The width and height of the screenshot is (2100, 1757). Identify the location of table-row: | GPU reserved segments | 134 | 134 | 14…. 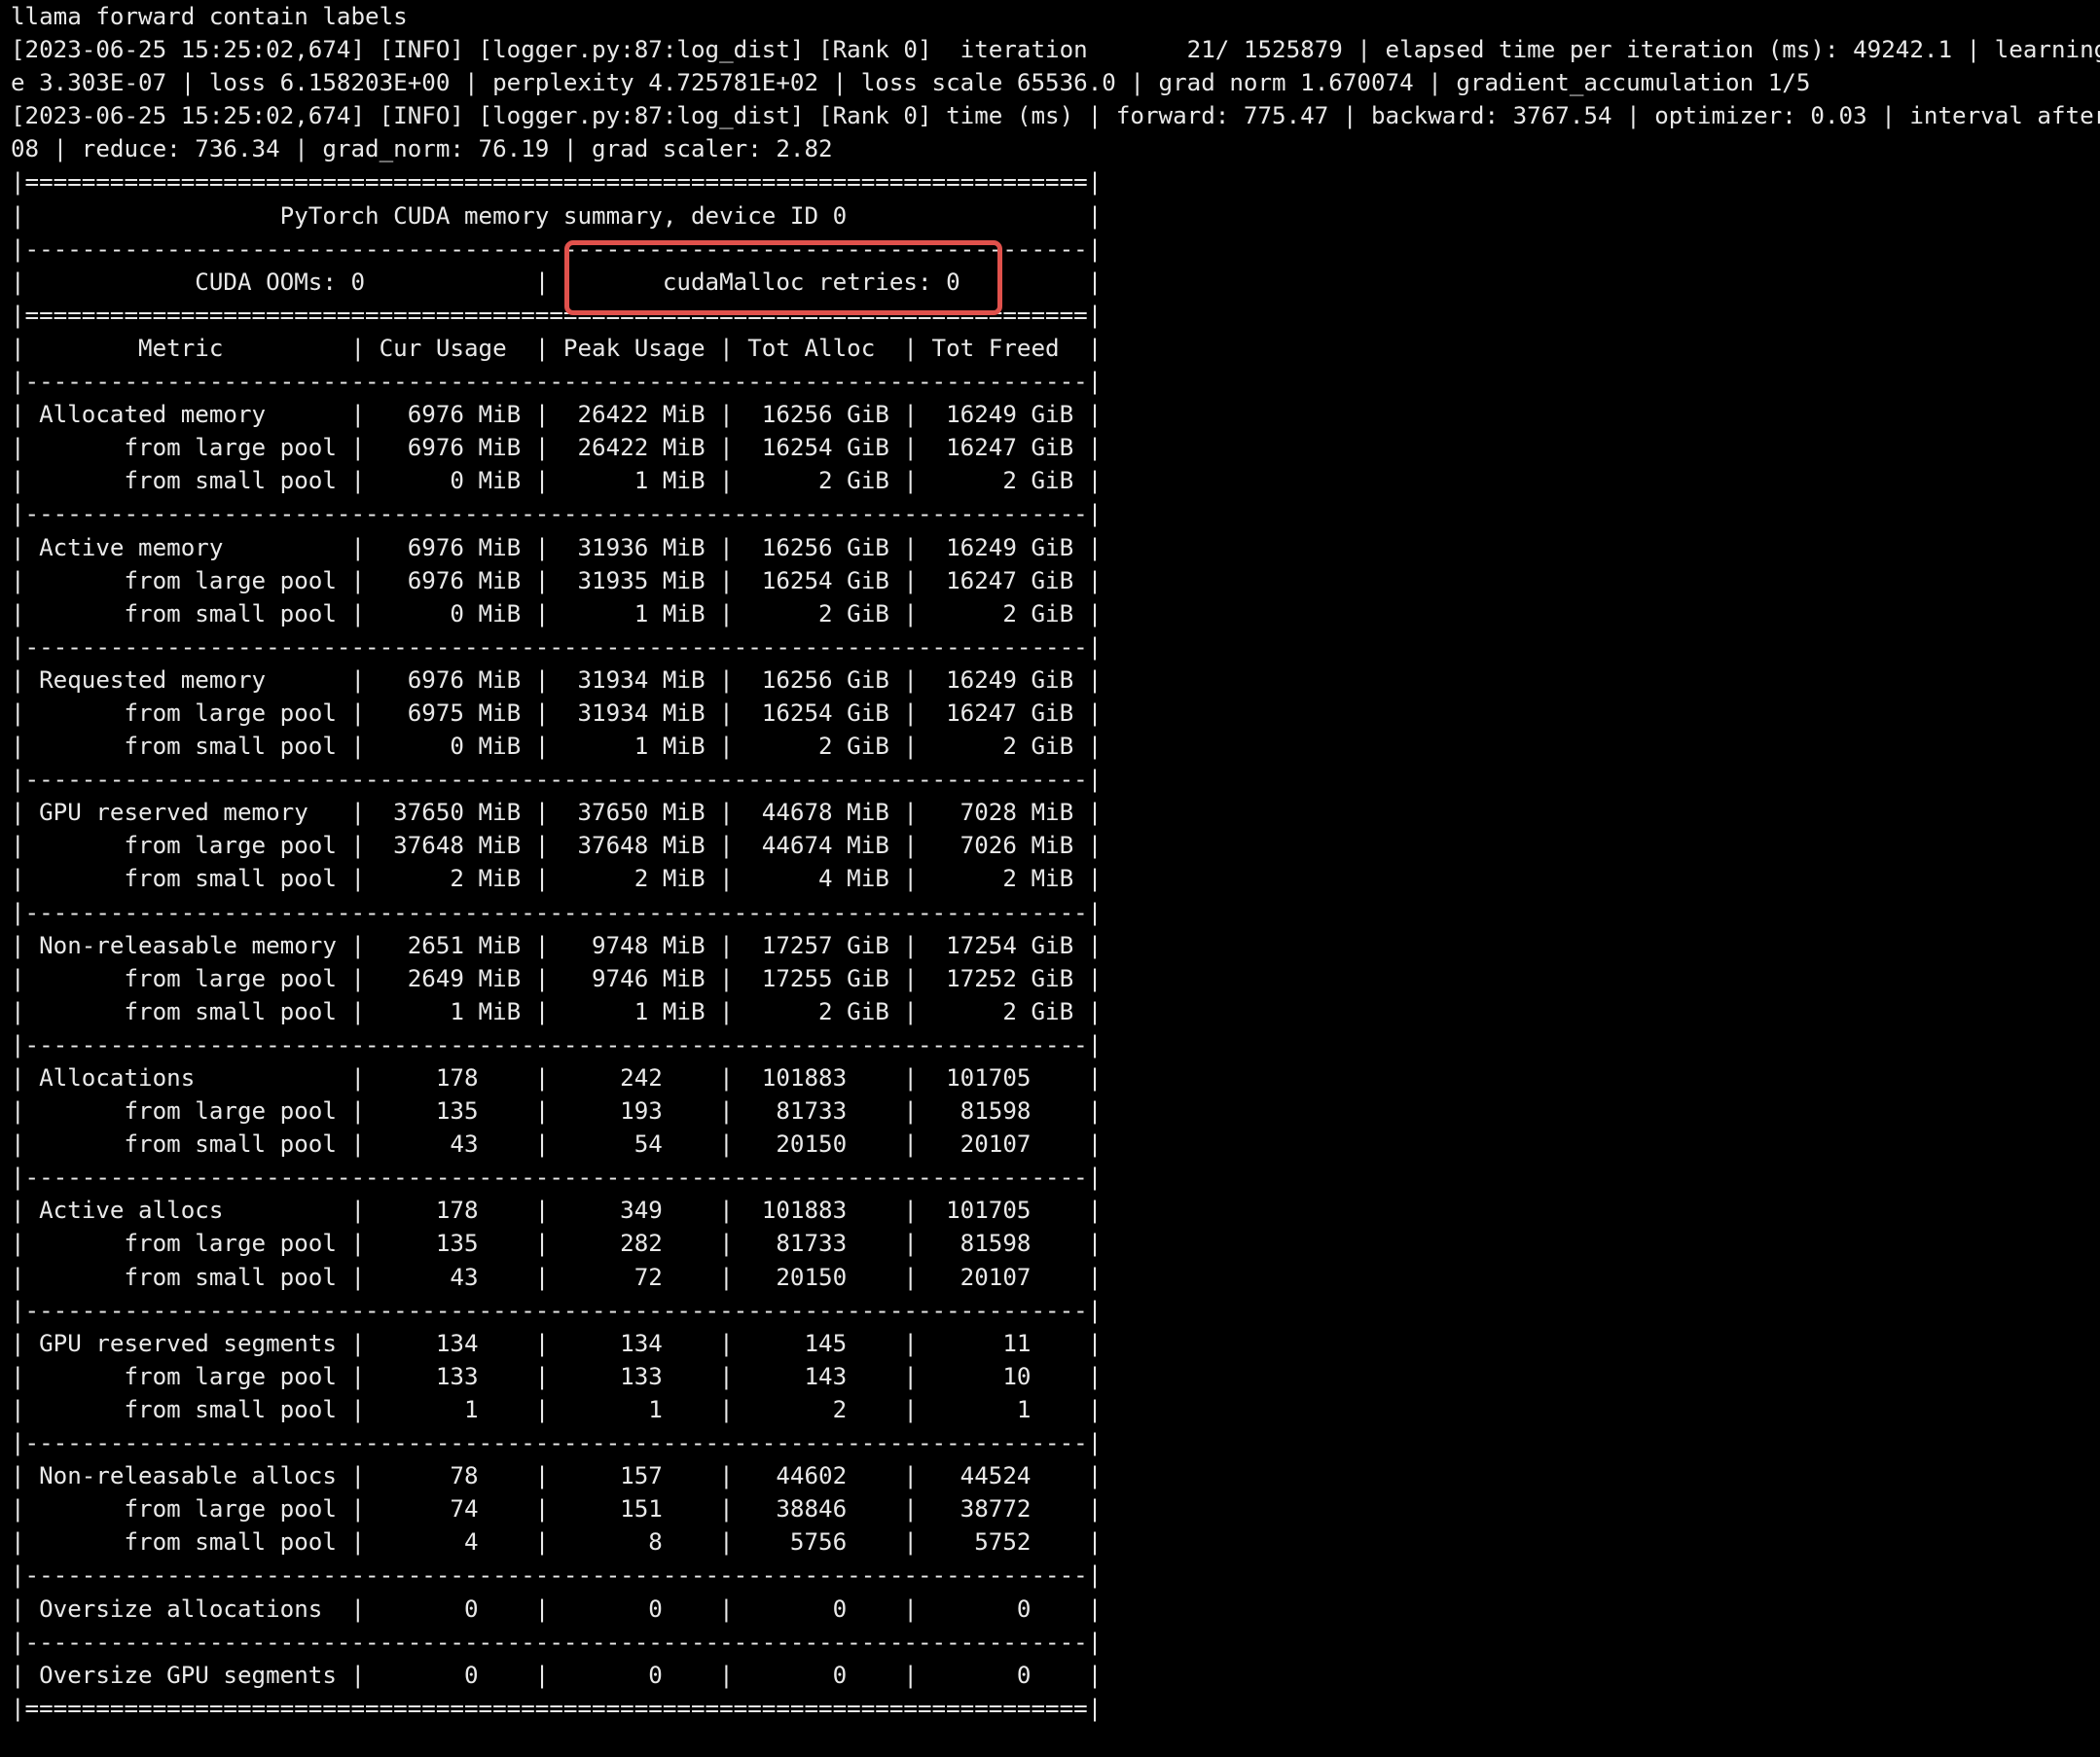
(557, 1343).